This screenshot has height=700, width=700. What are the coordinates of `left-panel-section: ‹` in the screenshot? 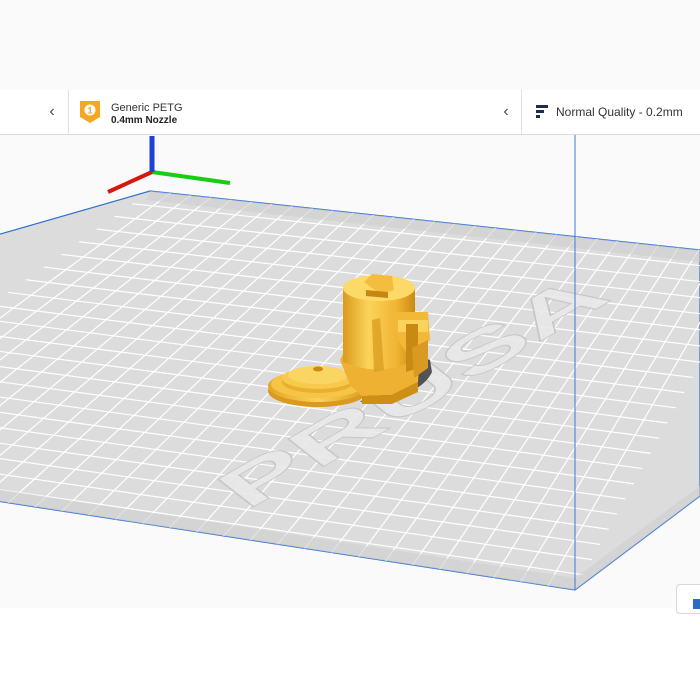 It's located at (34, 112).